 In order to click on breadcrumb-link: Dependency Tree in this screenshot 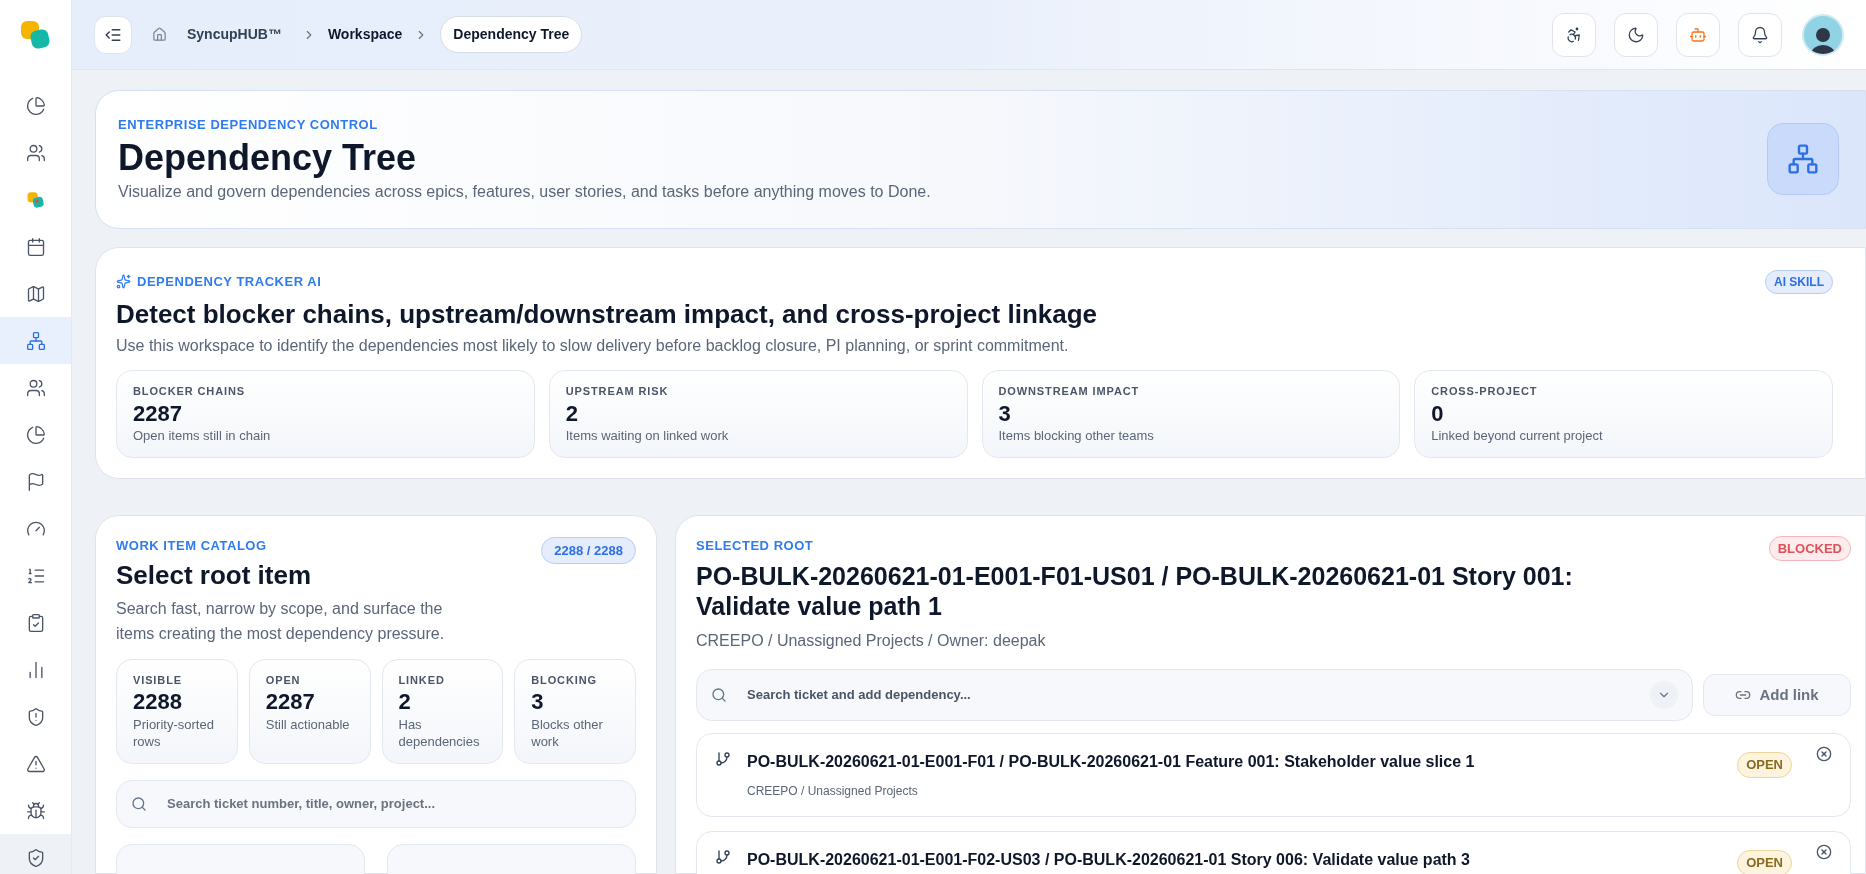, I will do `click(511, 34)`.